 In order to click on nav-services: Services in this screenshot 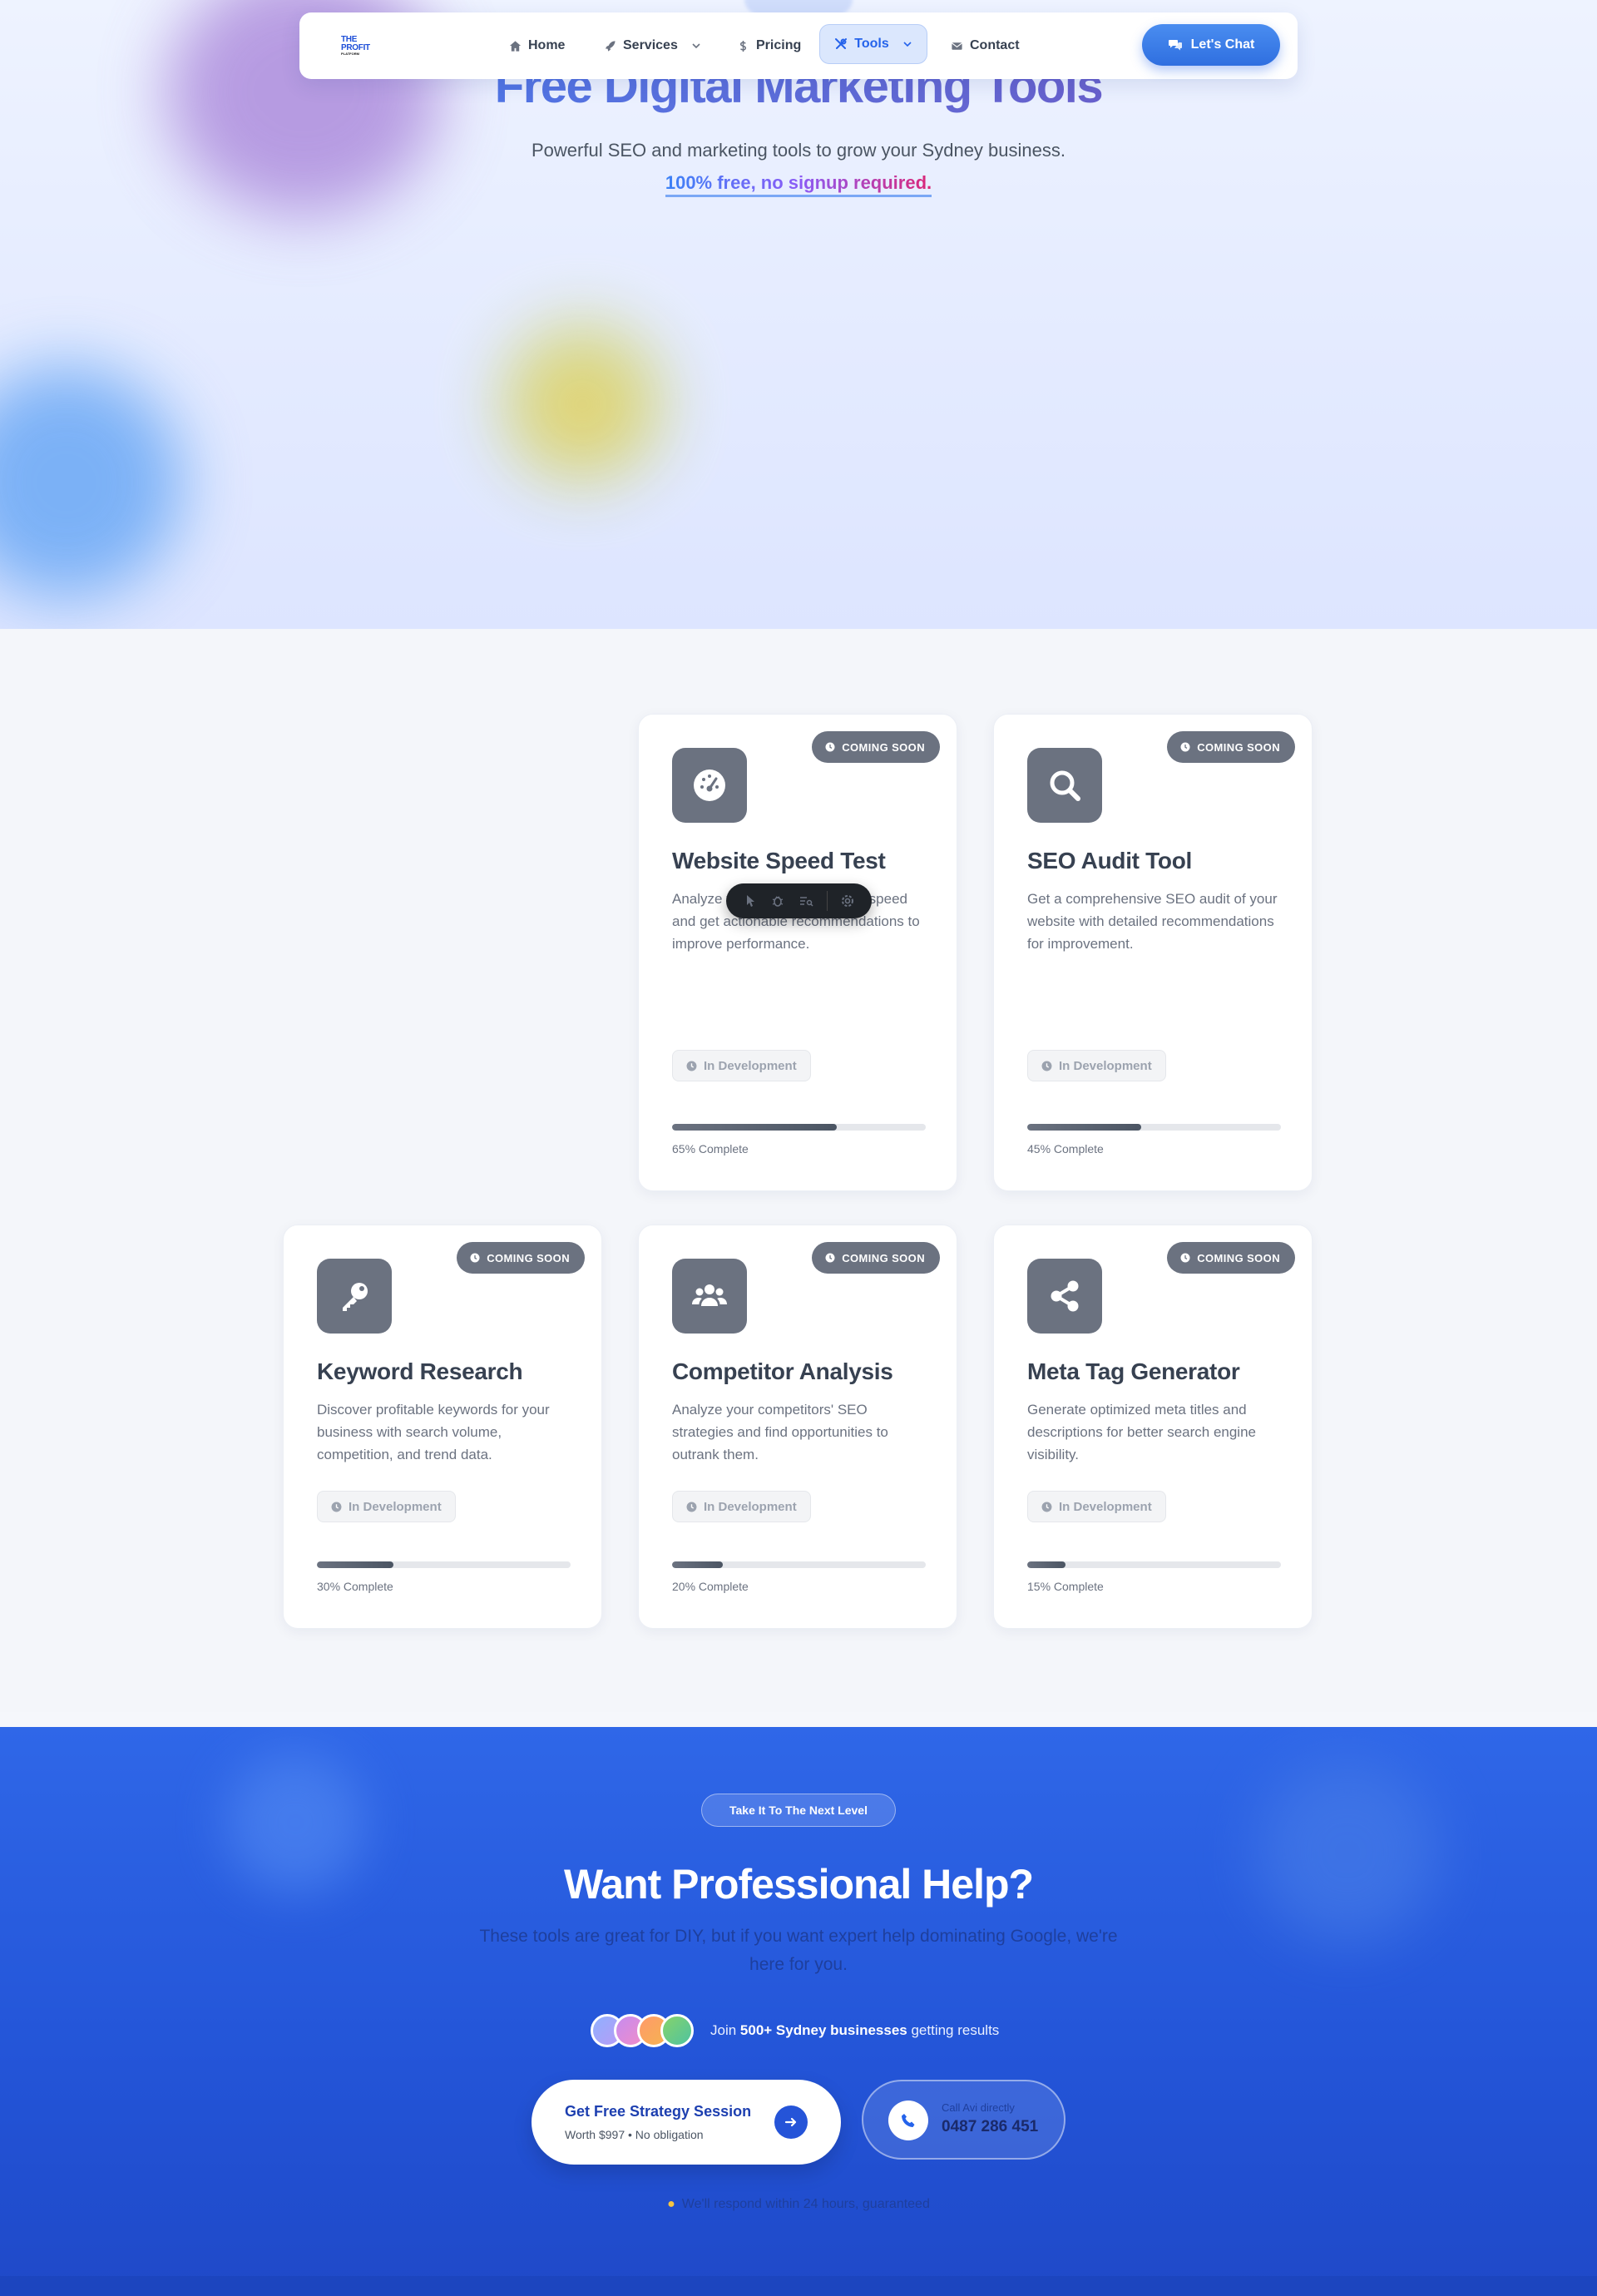, I will do `click(652, 45)`.